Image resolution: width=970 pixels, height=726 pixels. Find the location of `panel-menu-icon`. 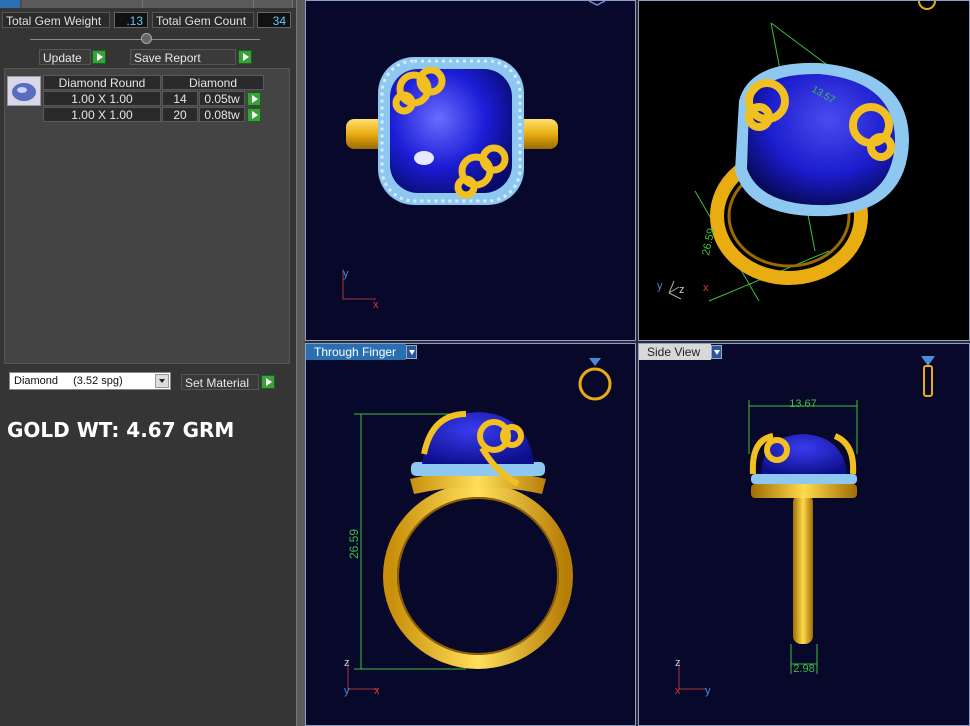

panel-menu-icon is located at coordinates (10, 4).